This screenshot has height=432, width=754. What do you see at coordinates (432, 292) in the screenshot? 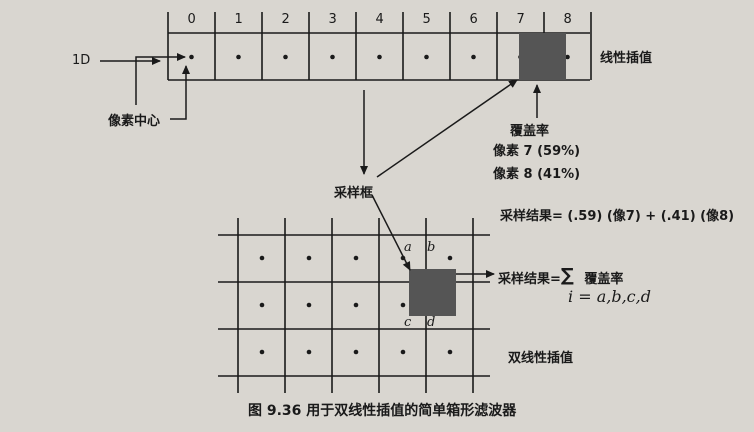
I see `bilinear-sample-box` at bounding box center [432, 292].